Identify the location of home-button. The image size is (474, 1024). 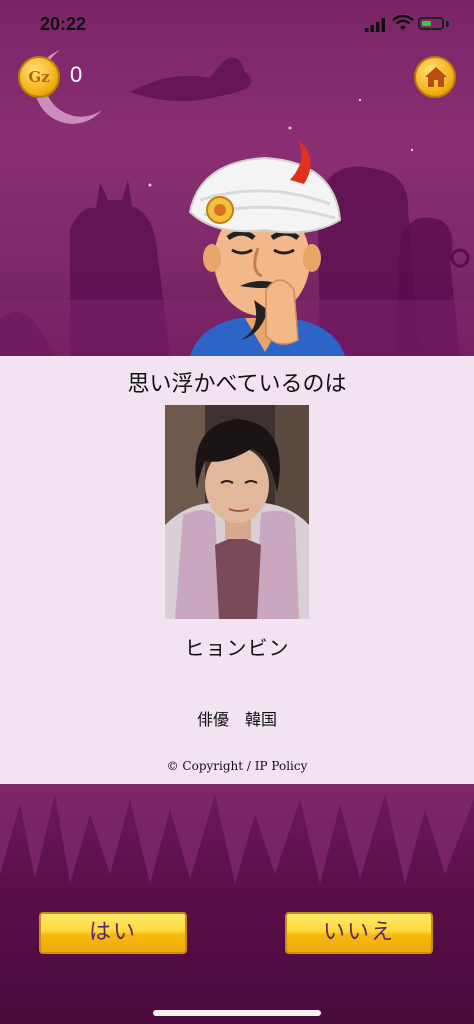
(435, 77).